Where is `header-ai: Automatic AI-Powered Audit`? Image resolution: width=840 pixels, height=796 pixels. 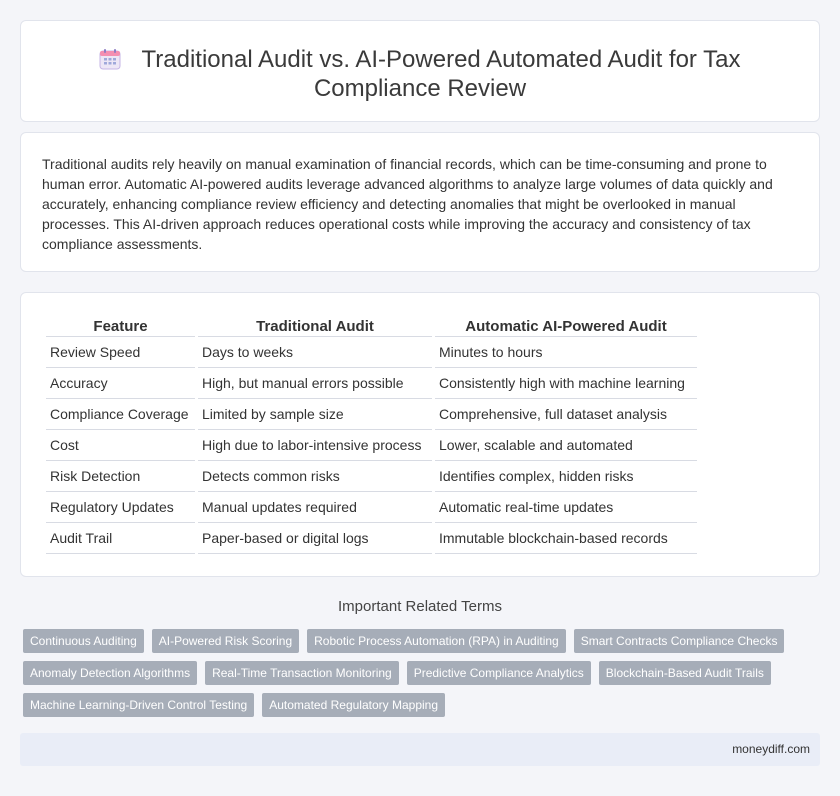 header-ai: Automatic AI-Powered Audit is located at coordinates (566, 327).